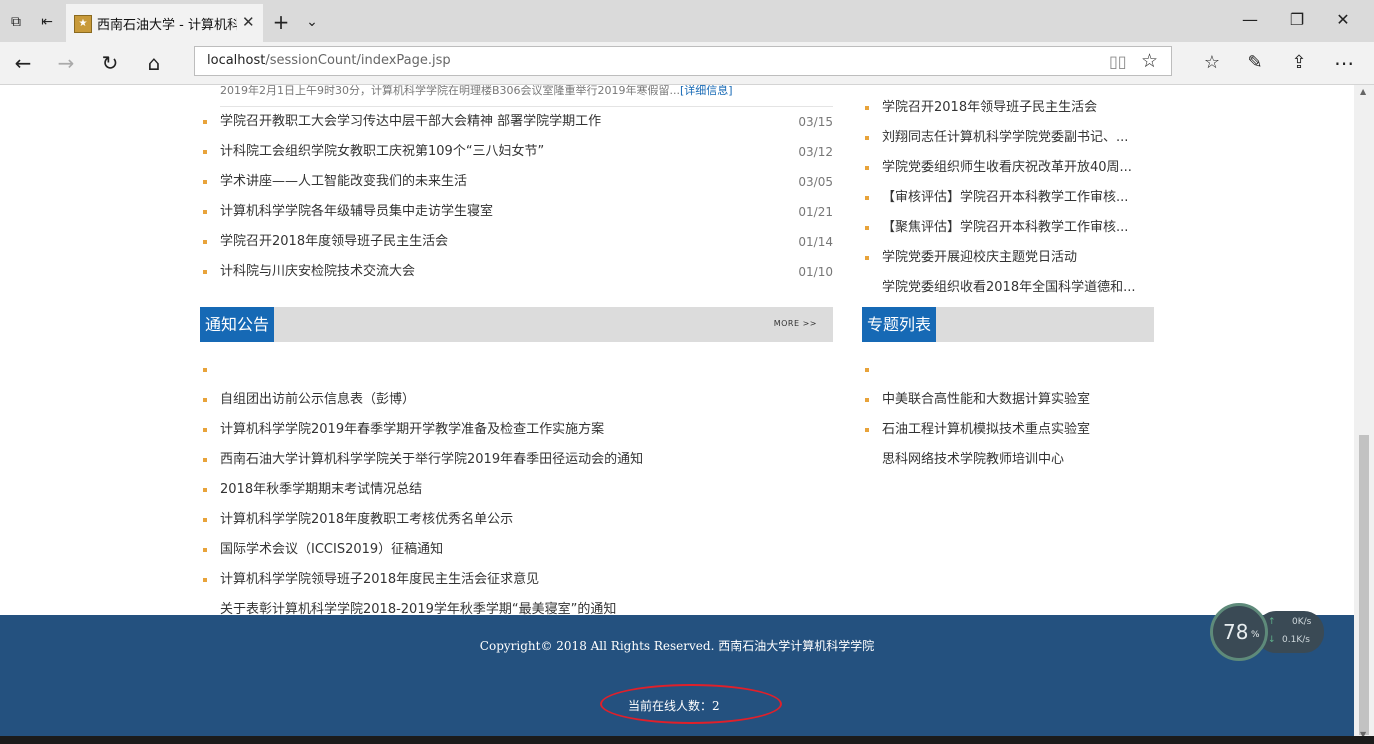 Image resolution: width=1374 pixels, height=744 pixels. I want to click on topics-item: 中美联合高性能和大数据计算实验室, so click(1008, 400).